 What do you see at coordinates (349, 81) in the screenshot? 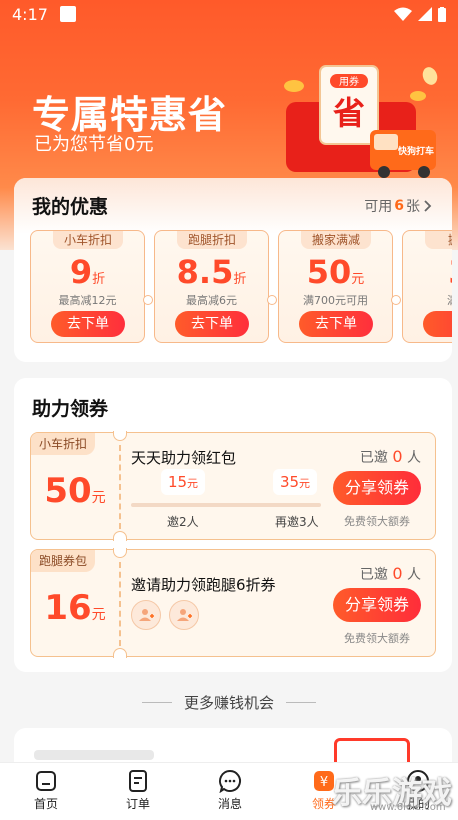
I see `svg-text: 用券` at bounding box center [349, 81].